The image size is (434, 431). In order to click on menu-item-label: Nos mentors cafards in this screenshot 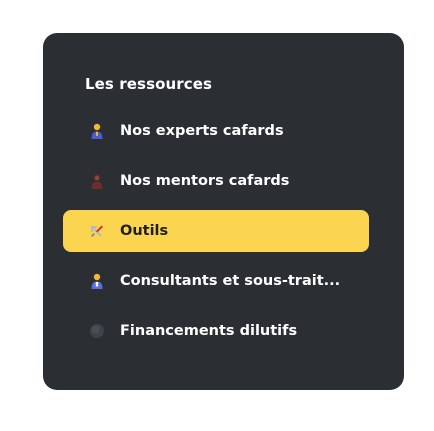, I will do `click(205, 181)`.